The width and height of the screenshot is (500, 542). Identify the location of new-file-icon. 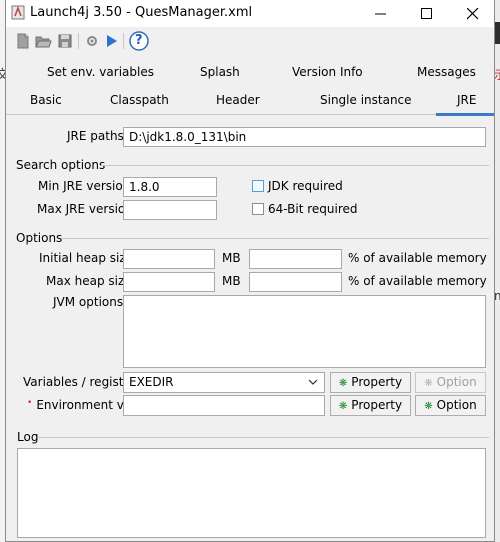
(23, 41).